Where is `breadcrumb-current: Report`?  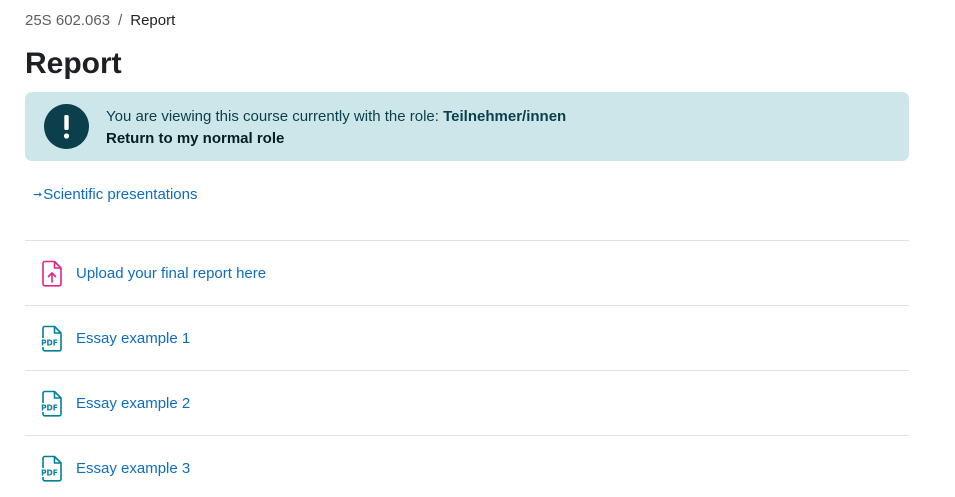 breadcrumb-current: Report is located at coordinates (153, 20).